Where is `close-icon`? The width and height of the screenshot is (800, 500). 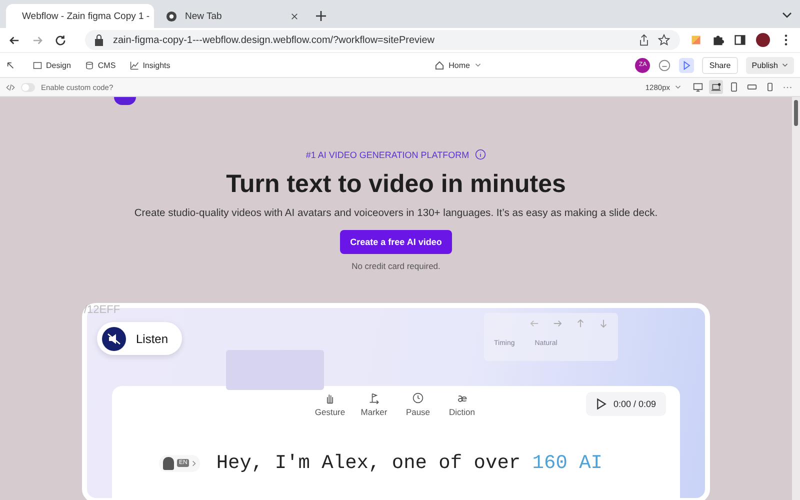
close-icon is located at coordinates (294, 16).